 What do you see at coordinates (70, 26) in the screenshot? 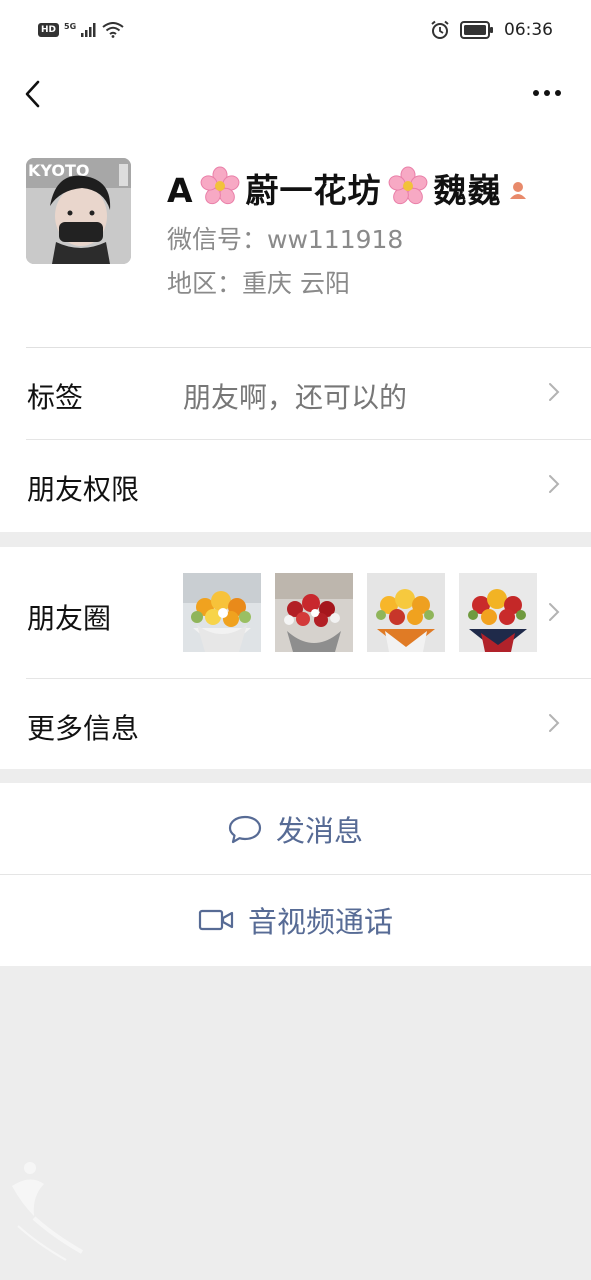
I see `network-badge: 5G` at bounding box center [70, 26].